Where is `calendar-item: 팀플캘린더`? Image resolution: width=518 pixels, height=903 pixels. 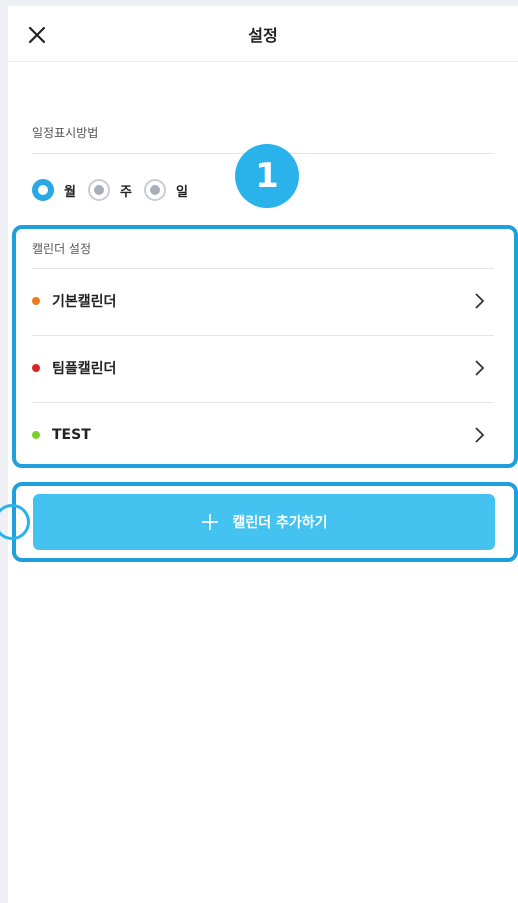 calendar-item: 팀플캘린더 is located at coordinates (263, 368).